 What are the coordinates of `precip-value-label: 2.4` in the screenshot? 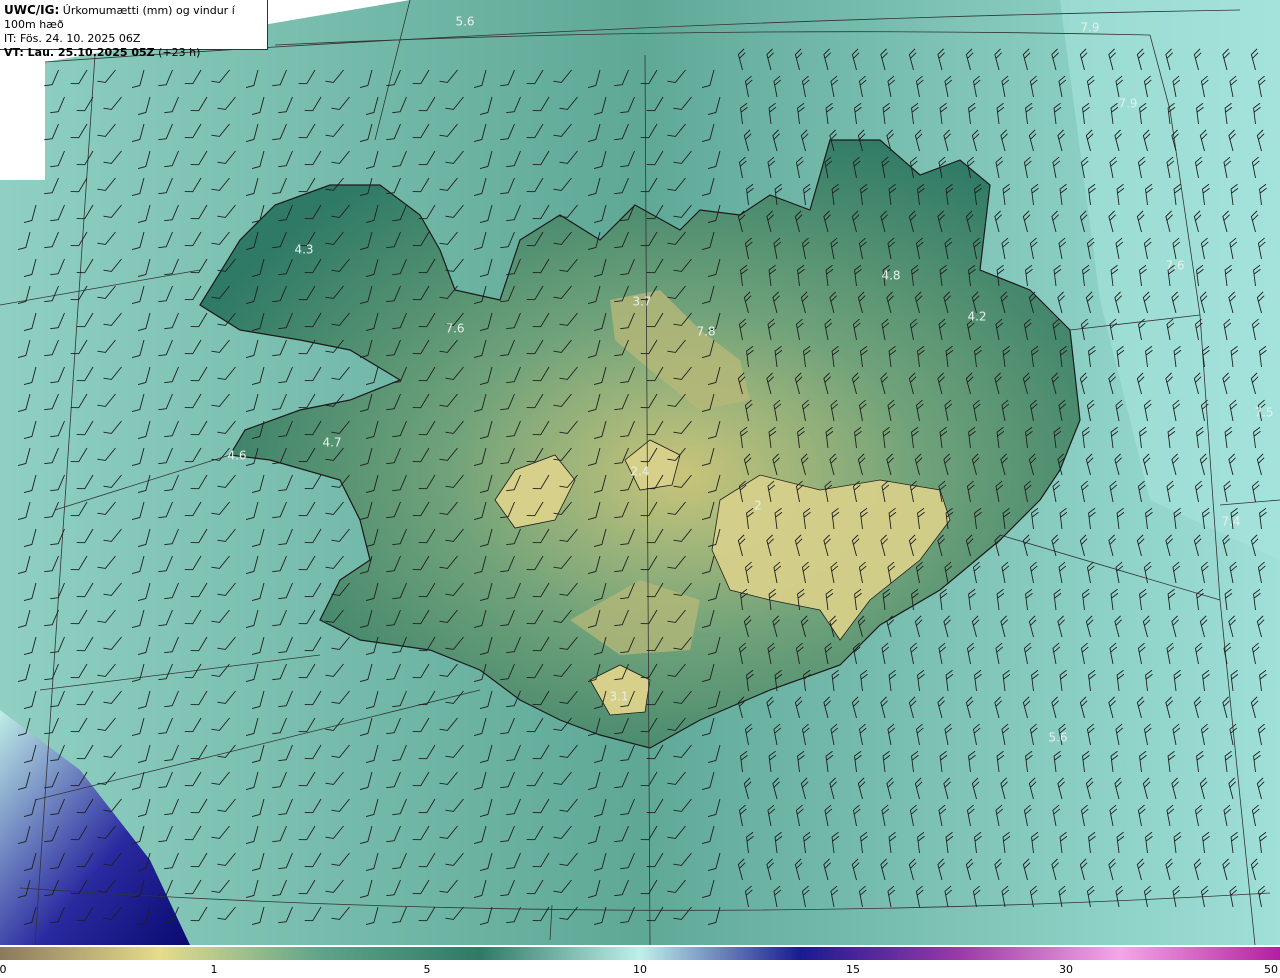 It's located at (639, 472).